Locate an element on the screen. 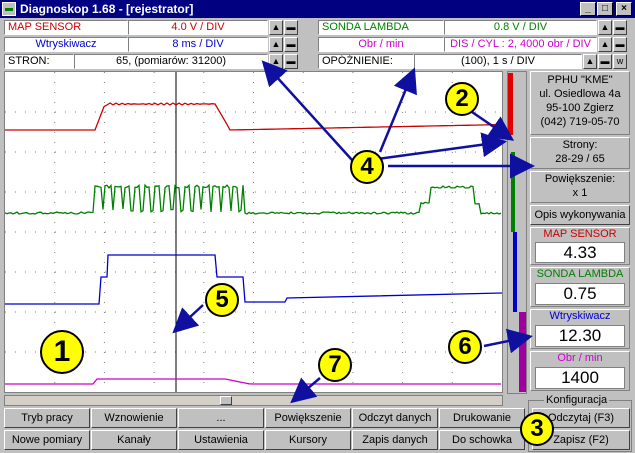 Image resolution: width=635 pixels, height=453 pixels. badge-4: 4 is located at coordinates (367, 167).